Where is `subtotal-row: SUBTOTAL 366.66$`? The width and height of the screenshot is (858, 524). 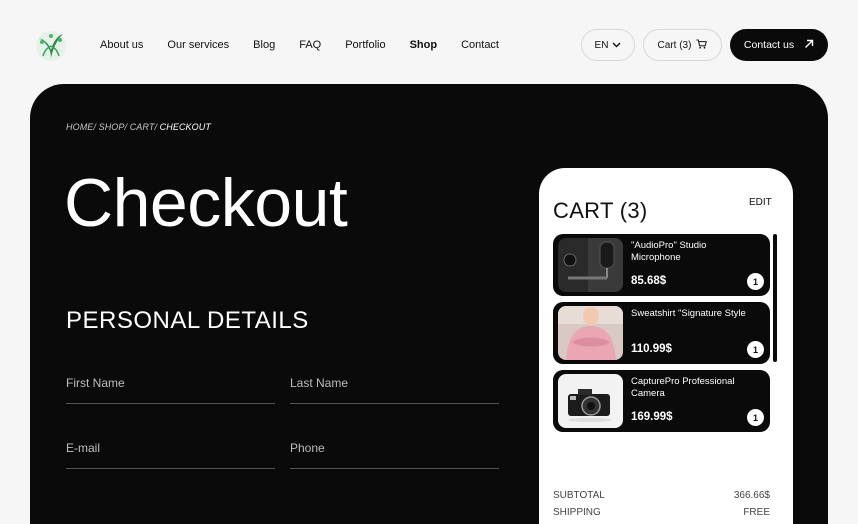 subtotal-row: SUBTOTAL 366.66$ is located at coordinates (661, 495).